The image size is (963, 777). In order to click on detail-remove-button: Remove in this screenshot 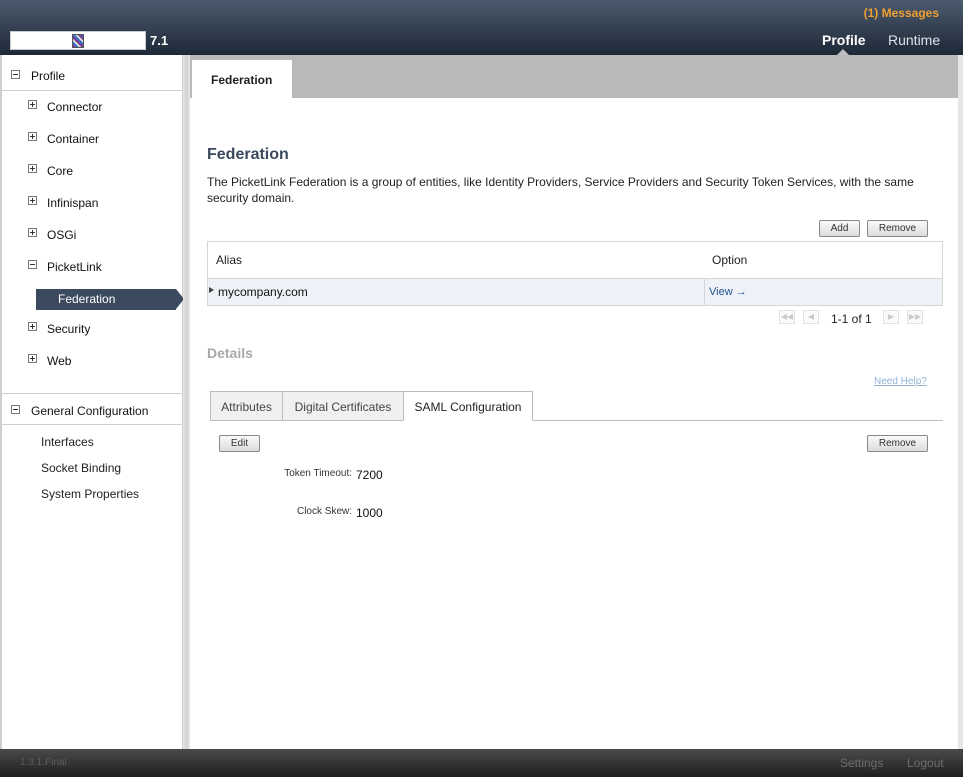, I will do `click(897, 443)`.